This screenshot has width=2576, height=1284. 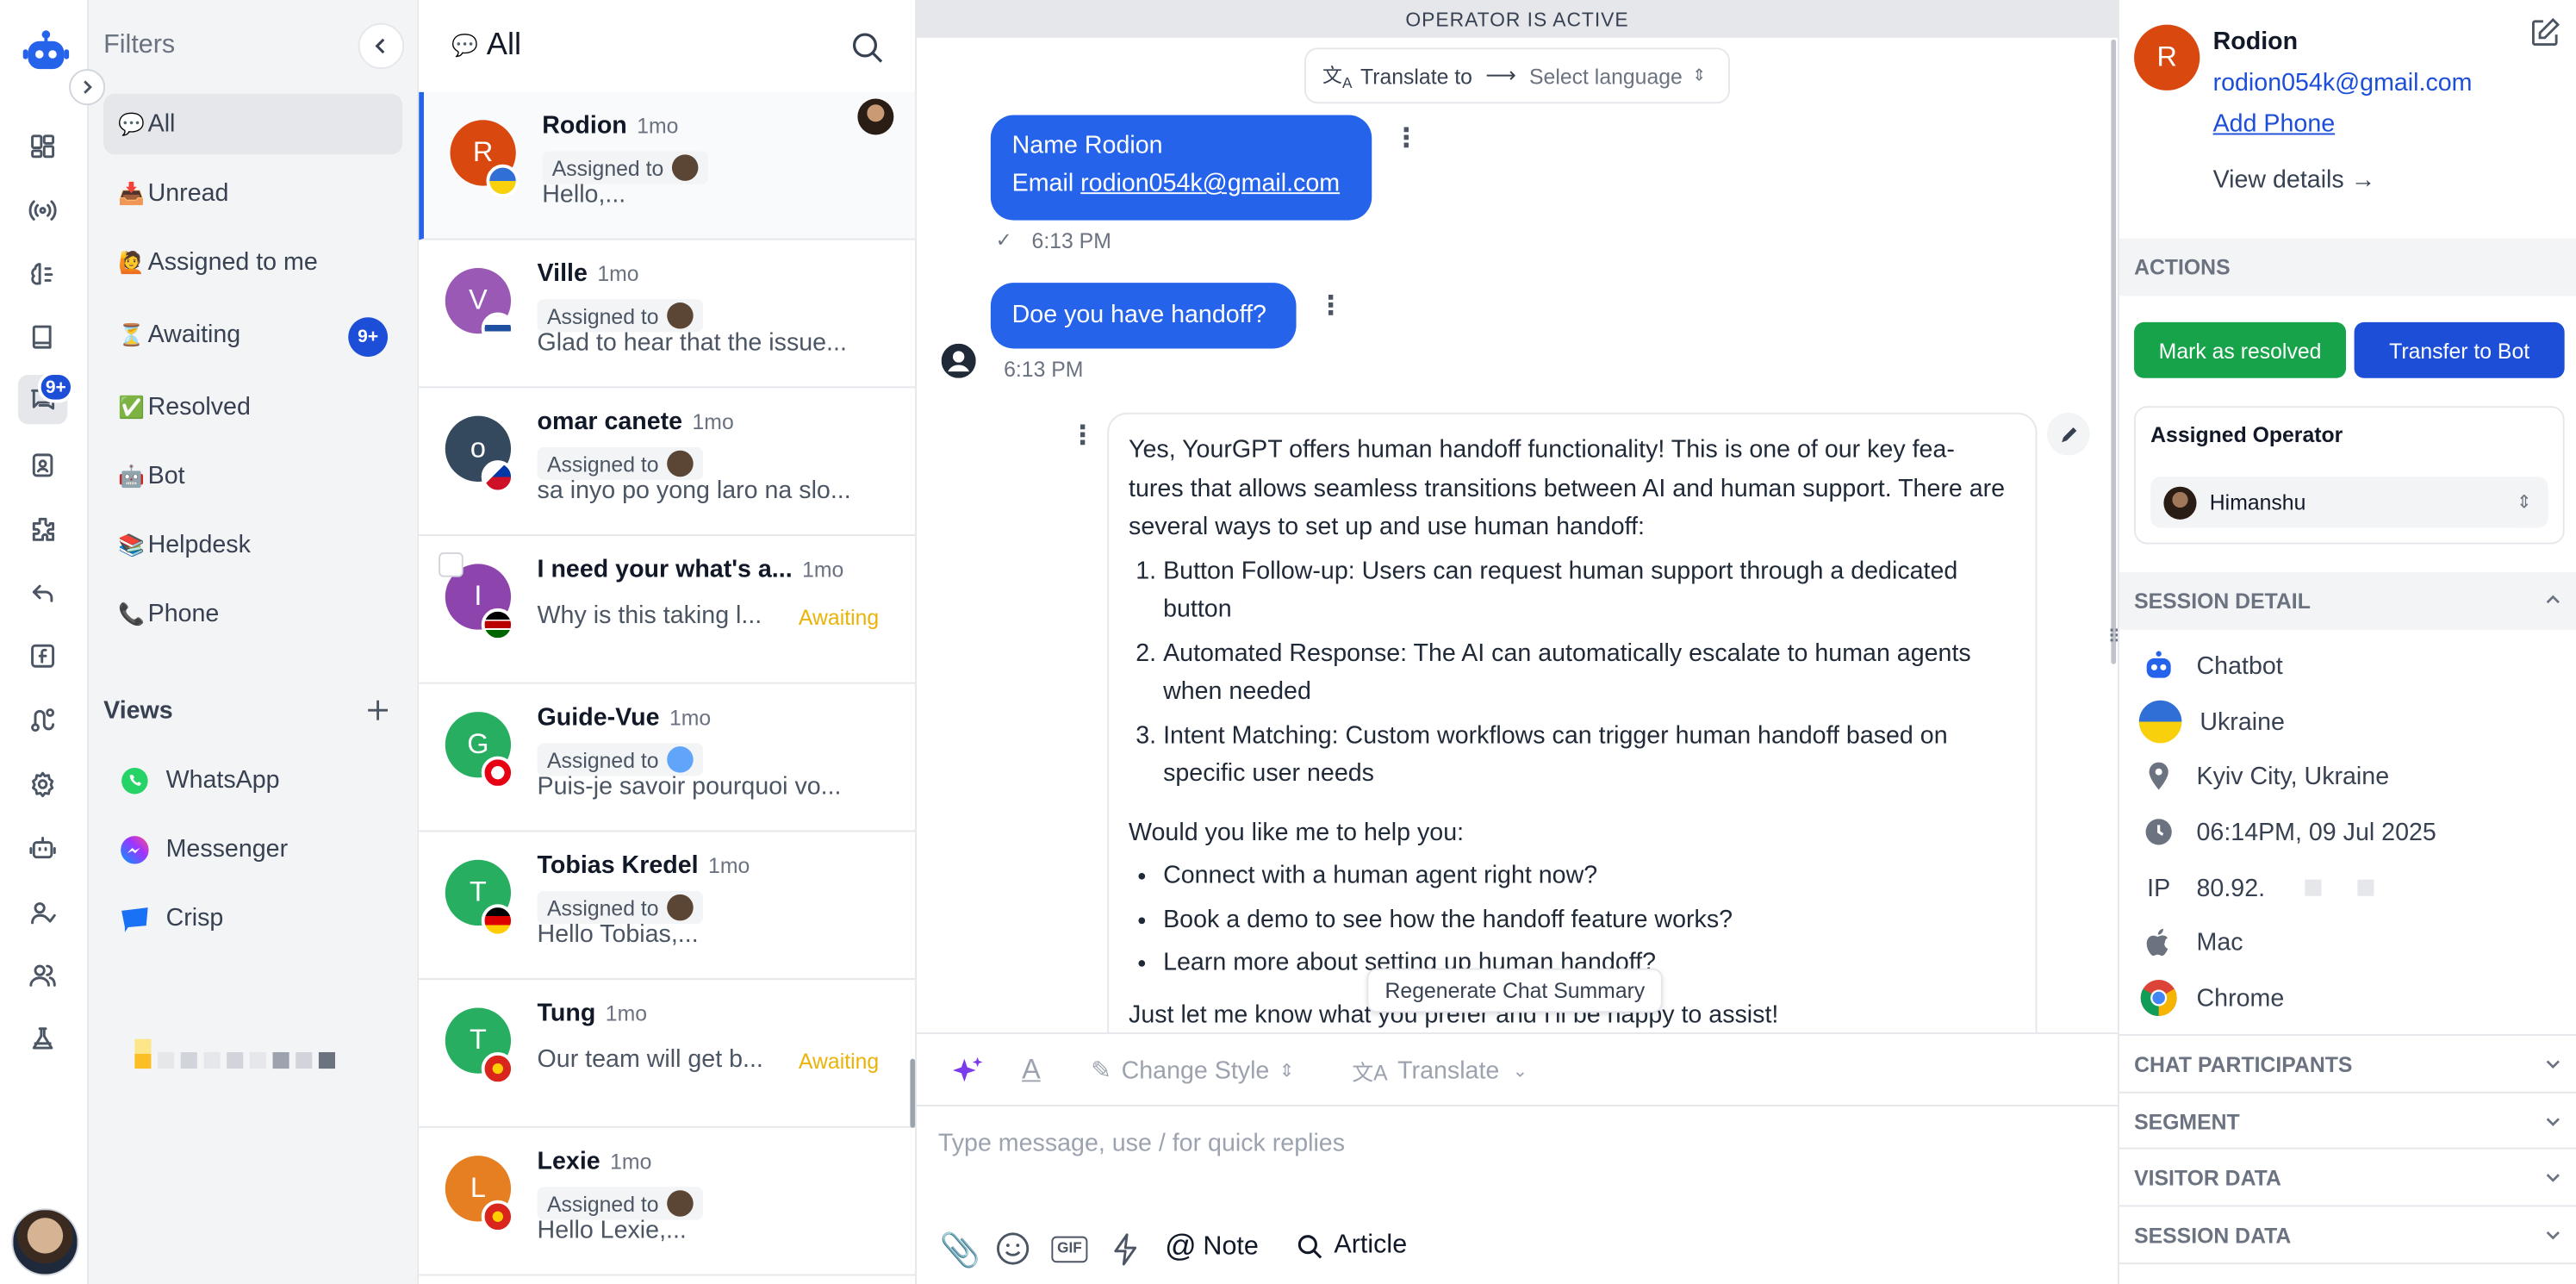 What do you see at coordinates (1126, 1250) in the screenshot?
I see `lightning-icon` at bounding box center [1126, 1250].